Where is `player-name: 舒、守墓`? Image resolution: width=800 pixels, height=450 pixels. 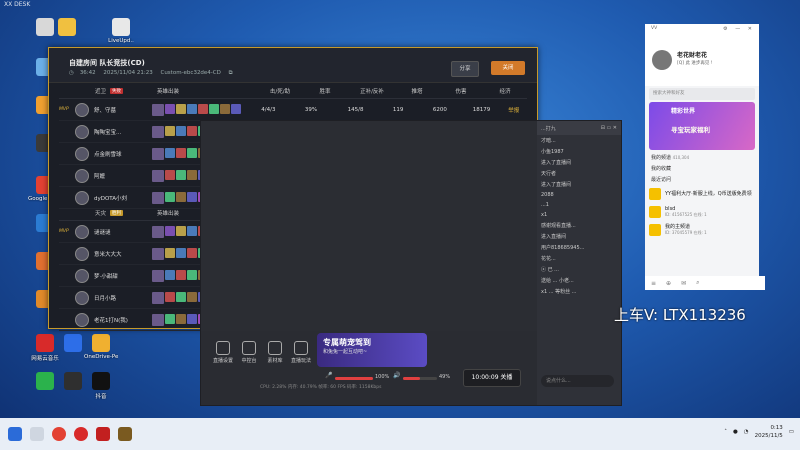 player-name: 舒、守墓 is located at coordinates (105, 110).